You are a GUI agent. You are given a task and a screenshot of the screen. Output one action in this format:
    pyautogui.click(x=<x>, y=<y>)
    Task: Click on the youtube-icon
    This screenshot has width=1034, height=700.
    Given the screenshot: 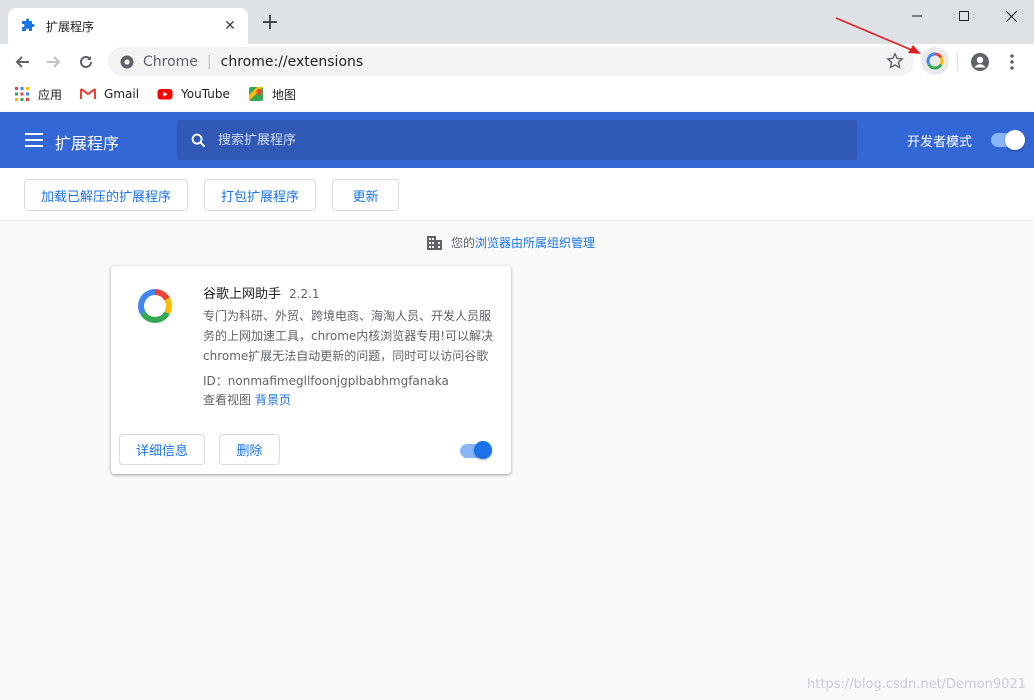 What is the action you would take?
    pyautogui.click(x=165, y=94)
    